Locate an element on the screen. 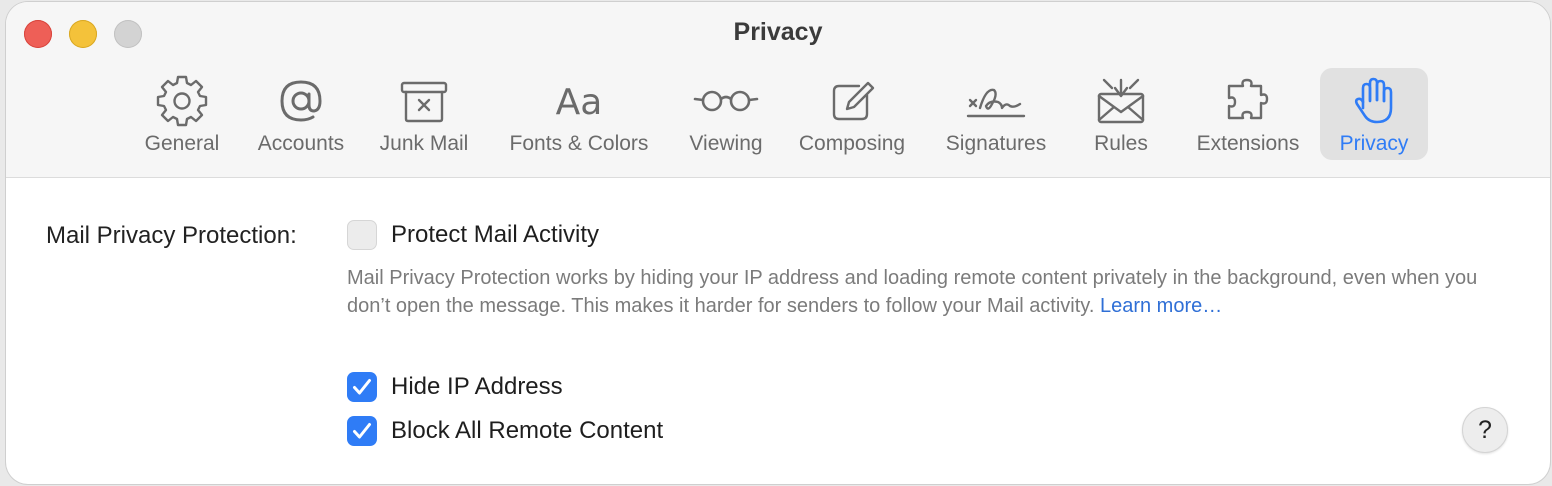 The height and width of the screenshot is (486, 1552). tab-junk-mail: Junk Mail is located at coordinates (424, 114).